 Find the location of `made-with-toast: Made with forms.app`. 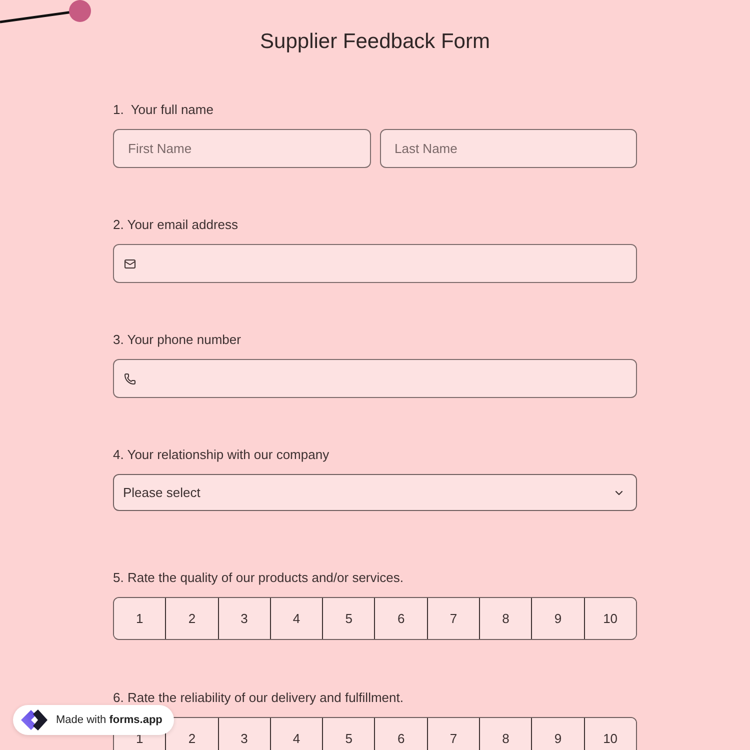

made-with-toast: Made with forms.app is located at coordinates (93, 720).